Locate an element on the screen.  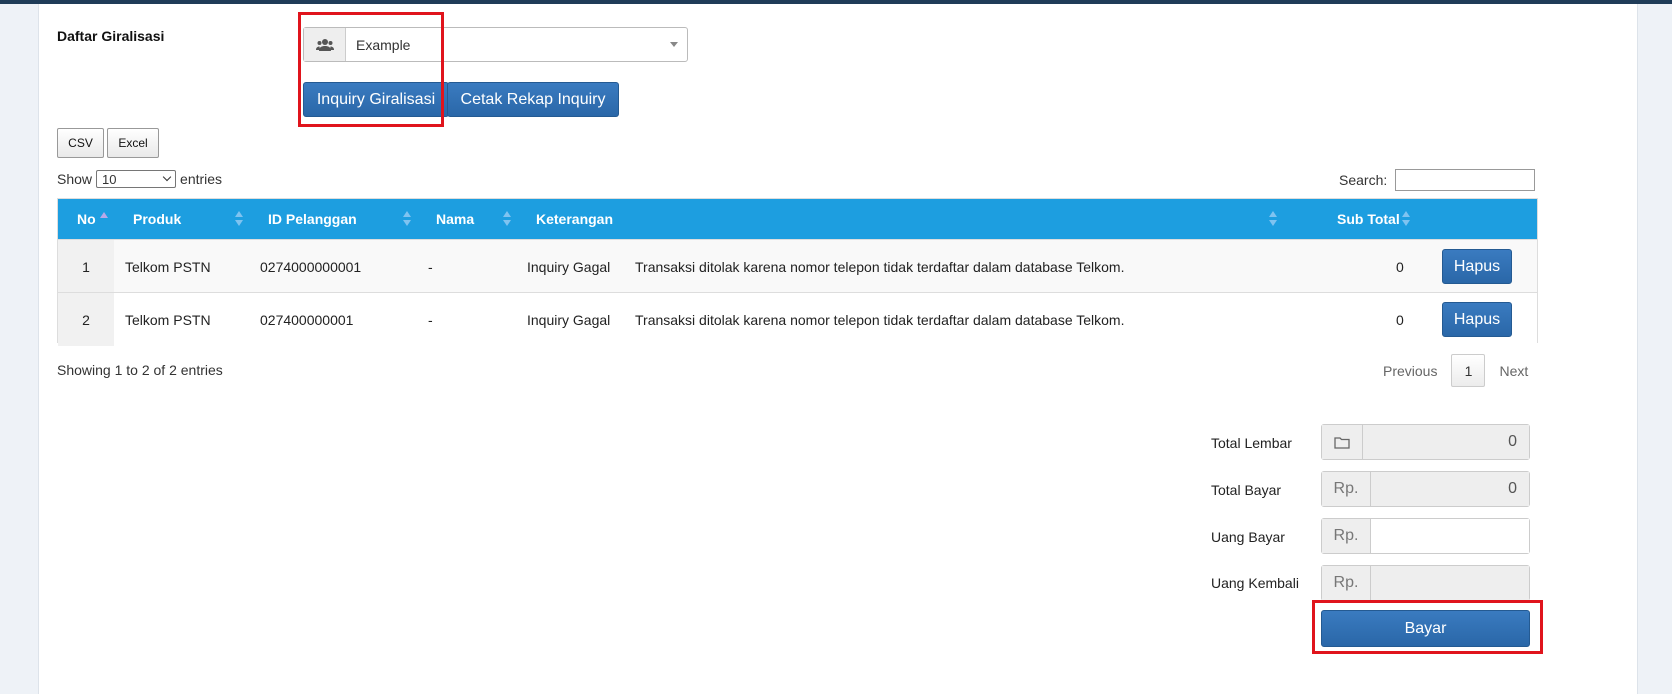
total-bayar-field: Rp. 0 is located at coordinates (1425, 489).